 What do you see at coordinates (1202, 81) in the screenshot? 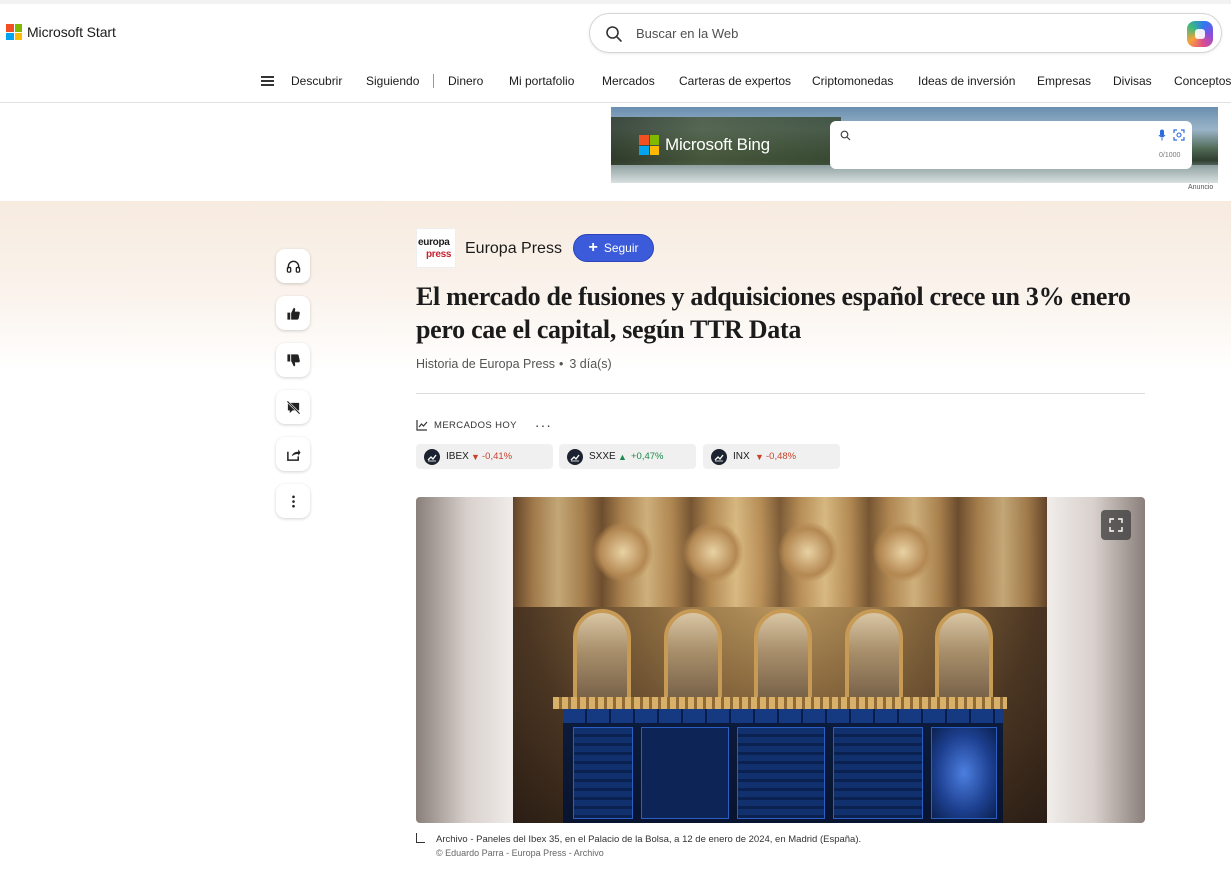
I see `nav-item-conceptos: Conceptos` at bounding box center [1202, 81].